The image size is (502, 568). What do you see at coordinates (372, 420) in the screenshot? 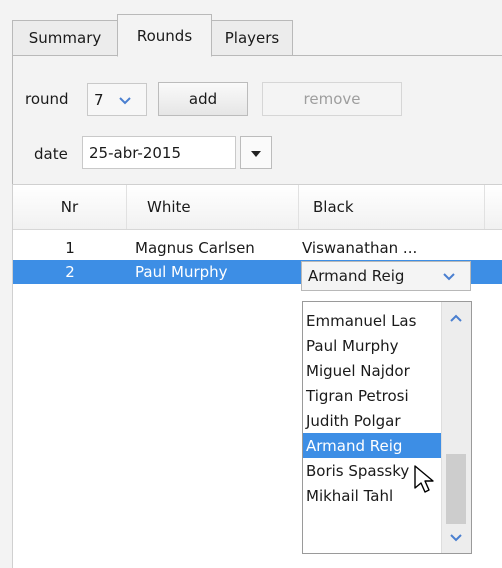
I see `dropdown-option: Judith Polgar` at bounding box center [372, 420].